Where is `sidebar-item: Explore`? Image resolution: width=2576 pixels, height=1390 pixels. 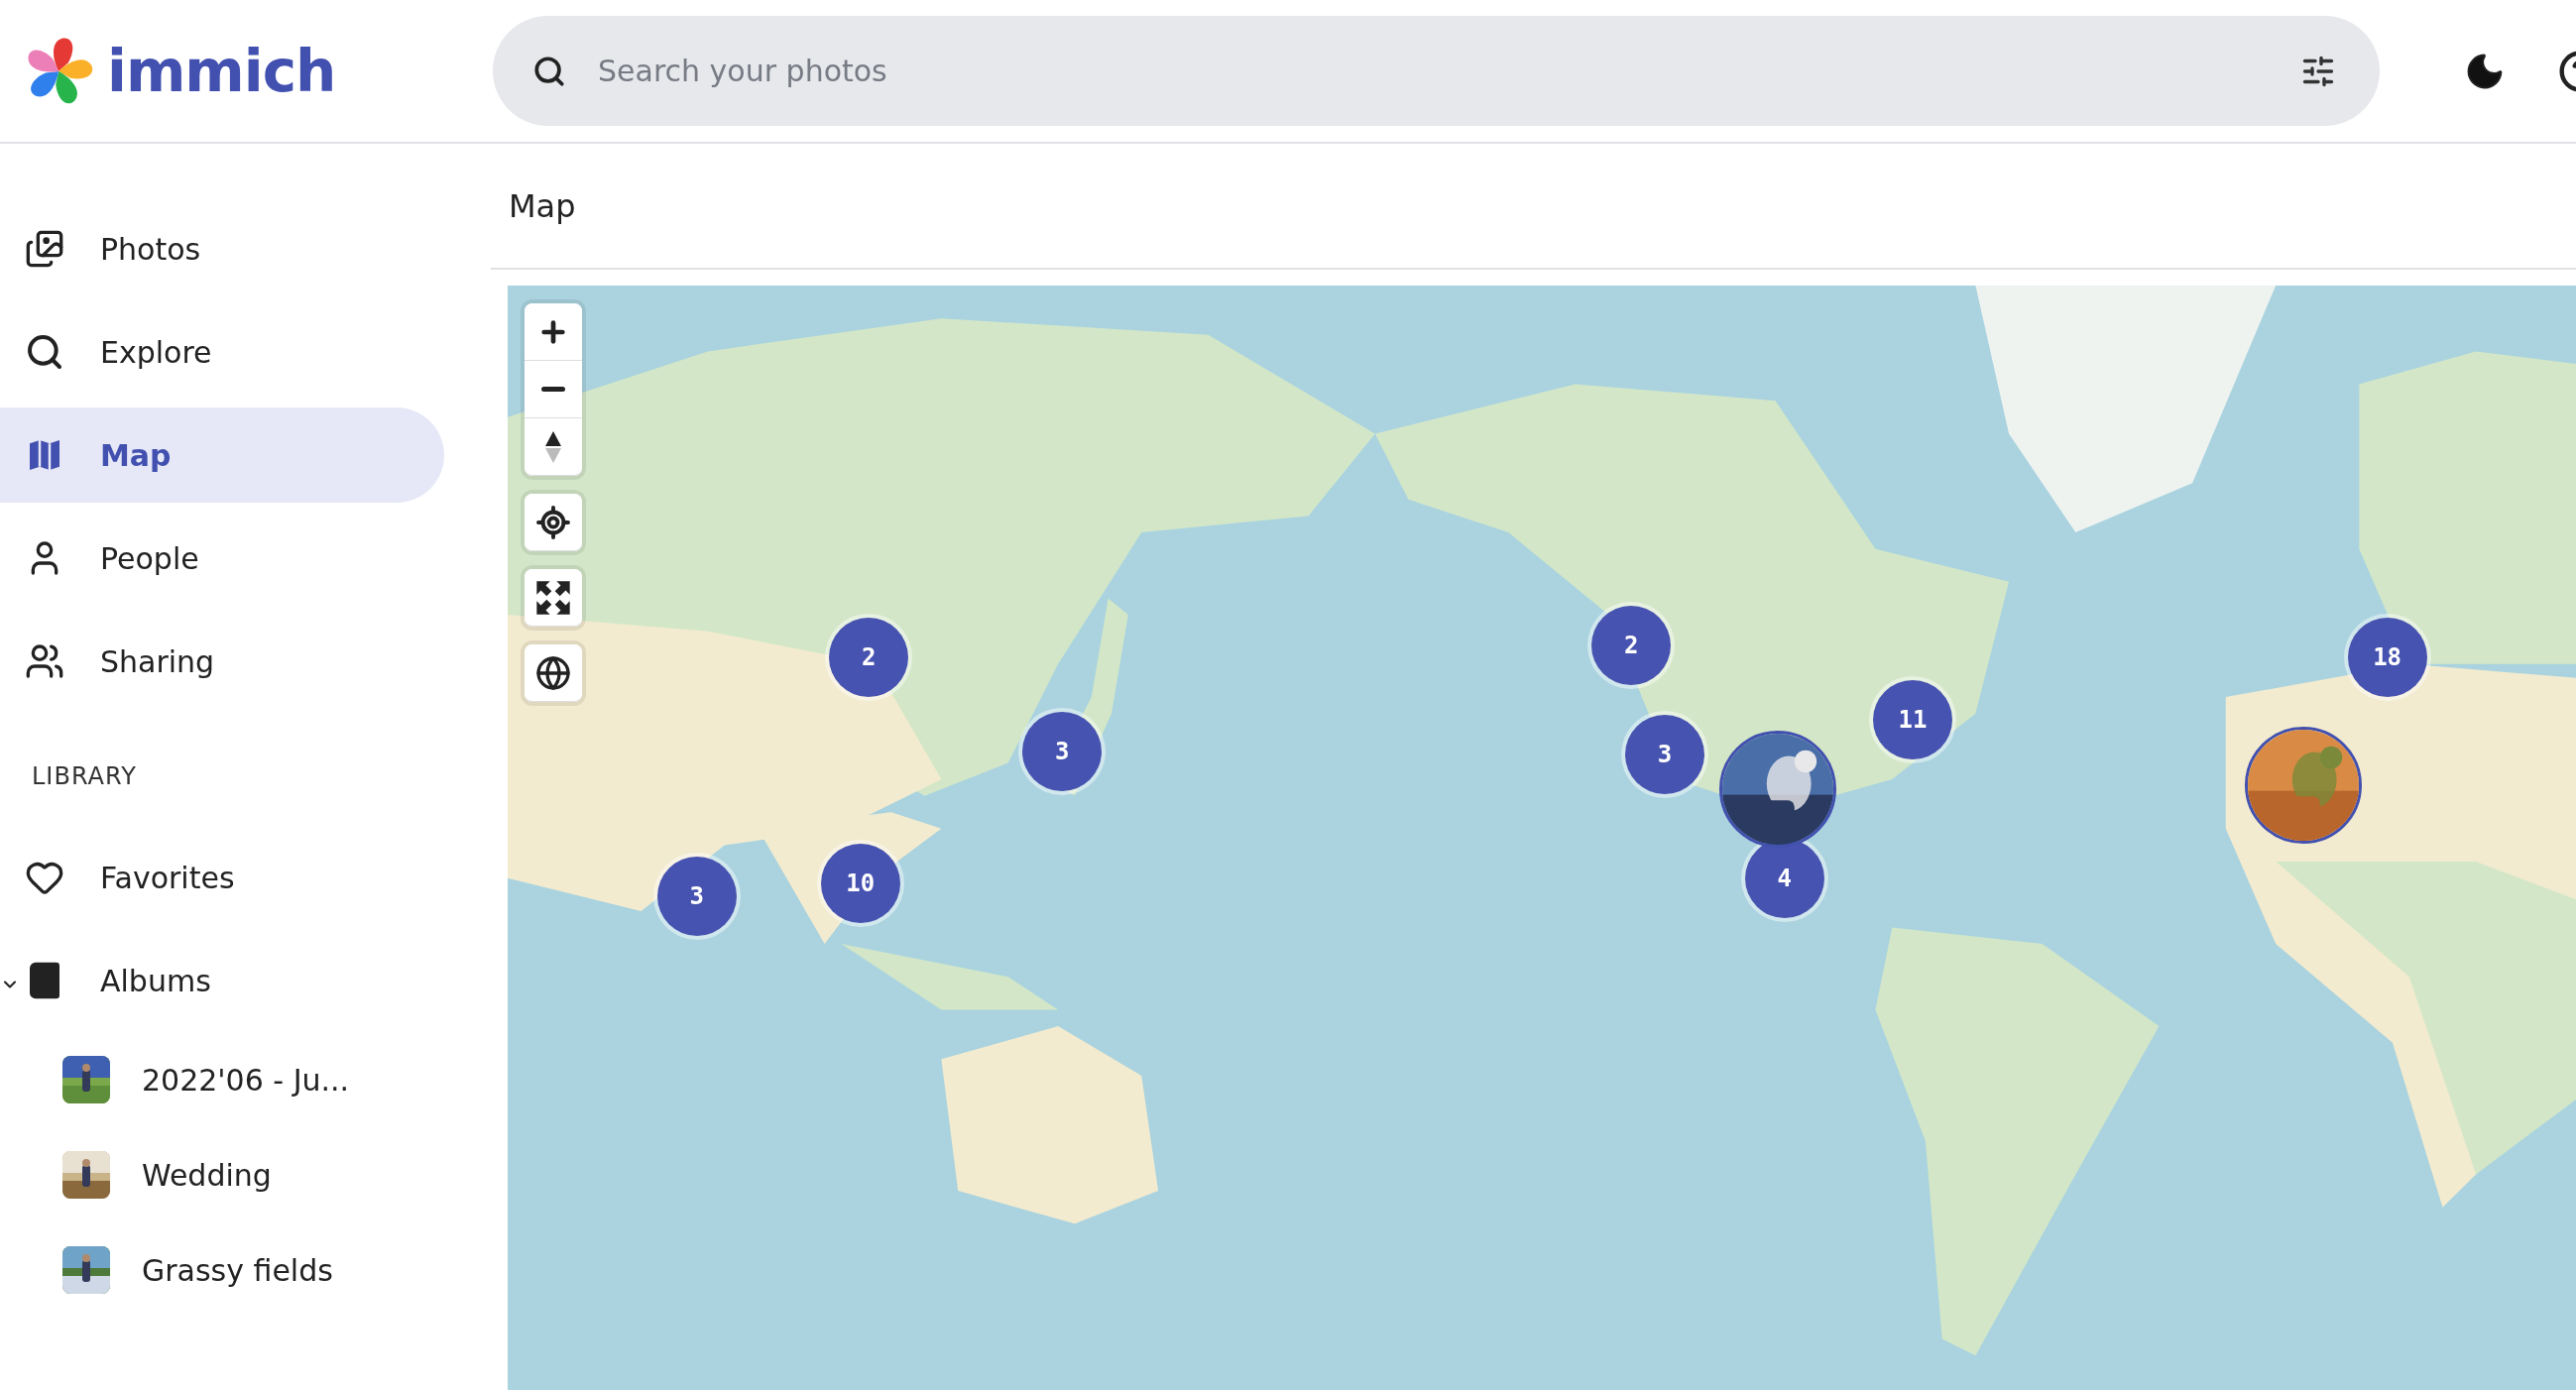 sidebar-item: Explore is located at coordinates (222, 352).